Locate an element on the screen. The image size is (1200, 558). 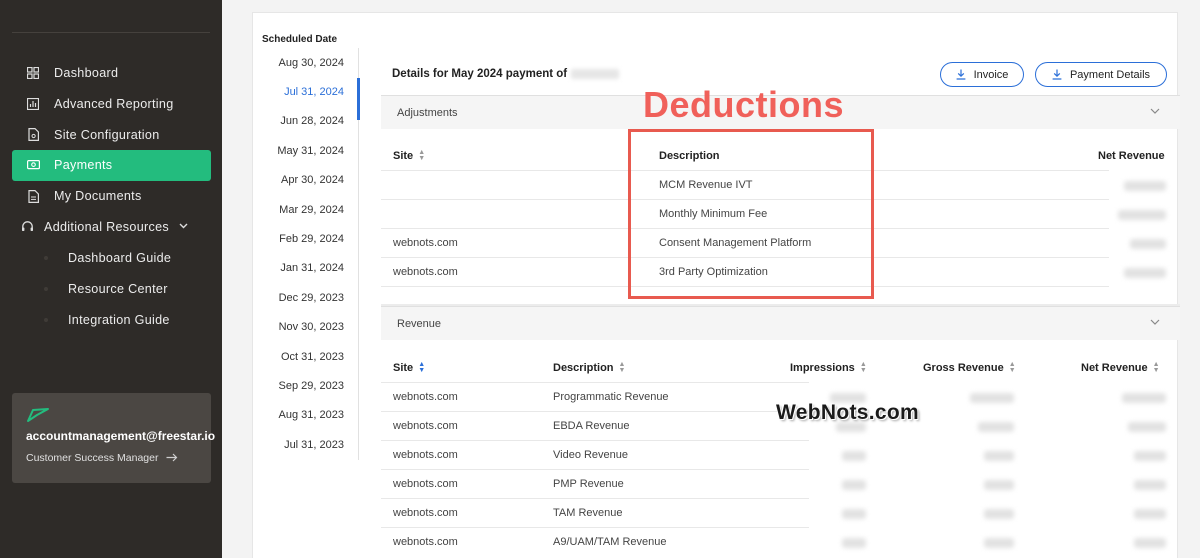
date-item: Apr 30, 2024 is located at coordinates (310, 180).